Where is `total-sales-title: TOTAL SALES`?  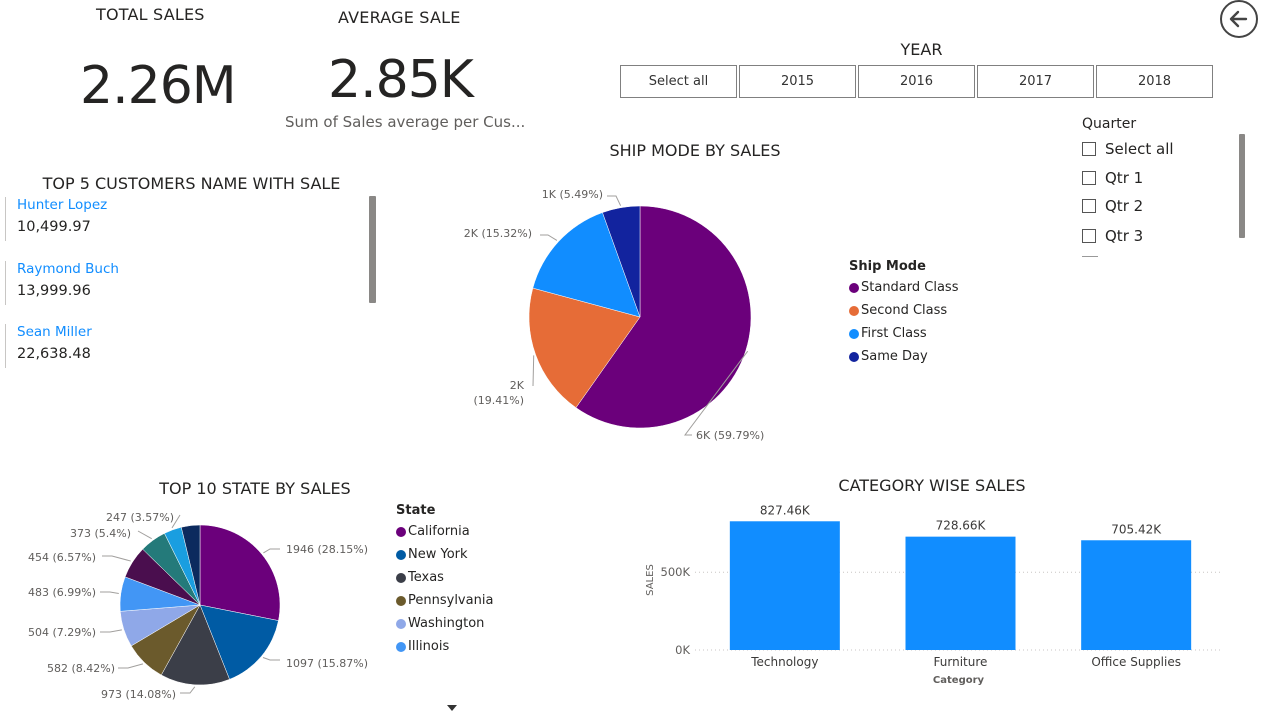 total-sales-title: TOTAL SALES is located at coordinates (150, 14).